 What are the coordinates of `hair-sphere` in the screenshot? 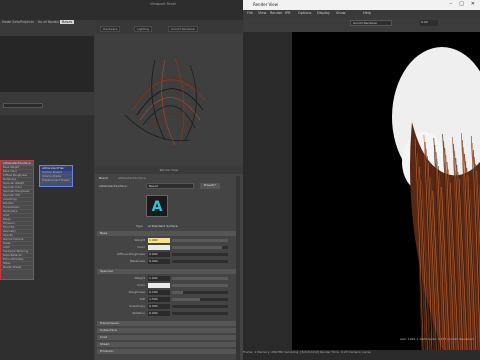 It's located at (165, 101).